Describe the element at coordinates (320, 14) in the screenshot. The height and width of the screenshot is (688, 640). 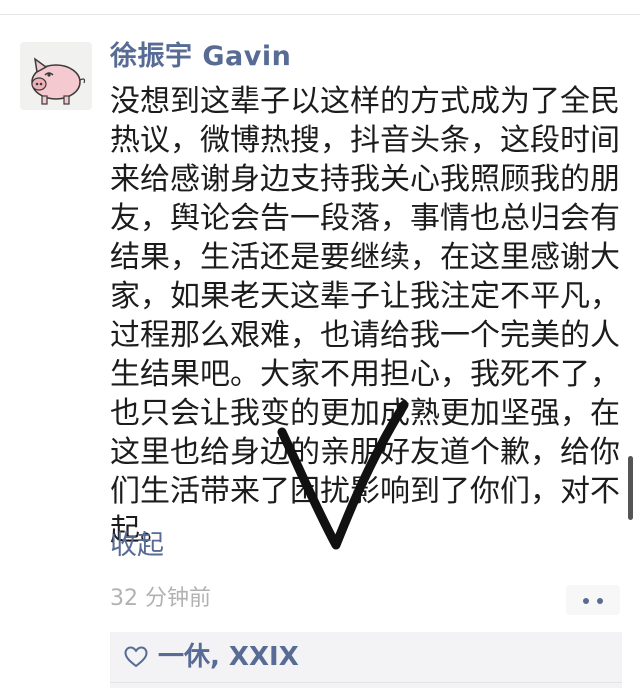
I see `top-divider` at that location.